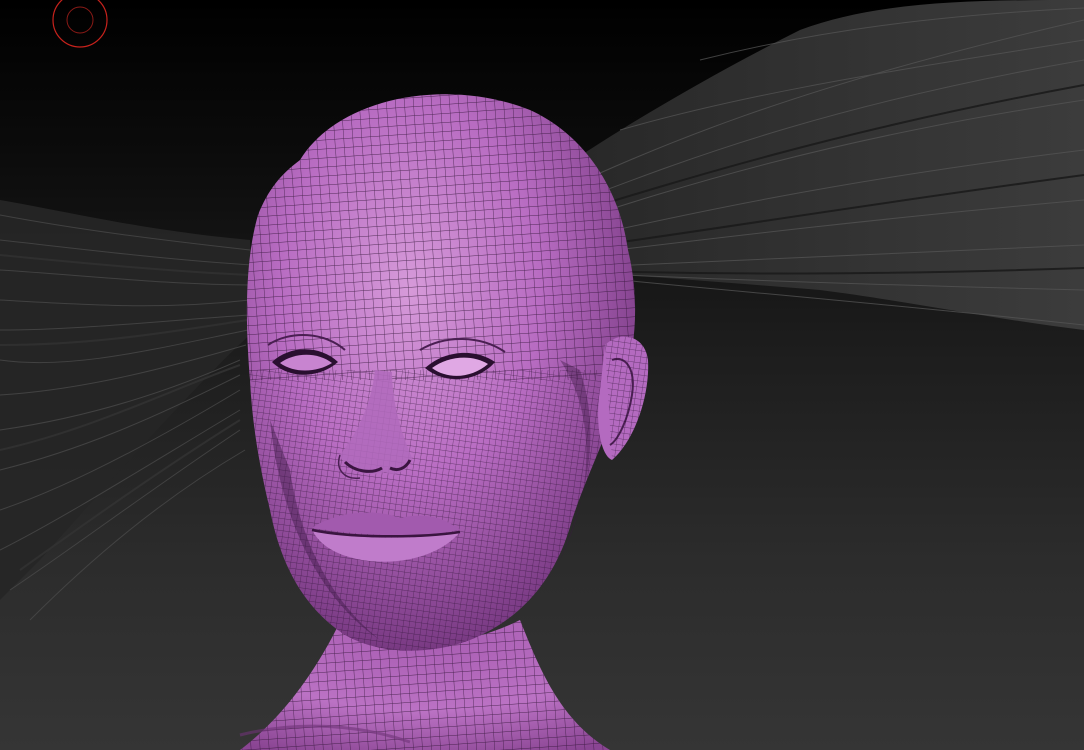  What do you see at coordinates (127, 410) in the screenshot?
I see `hair-strands-left` at bounding box center [127, 410].